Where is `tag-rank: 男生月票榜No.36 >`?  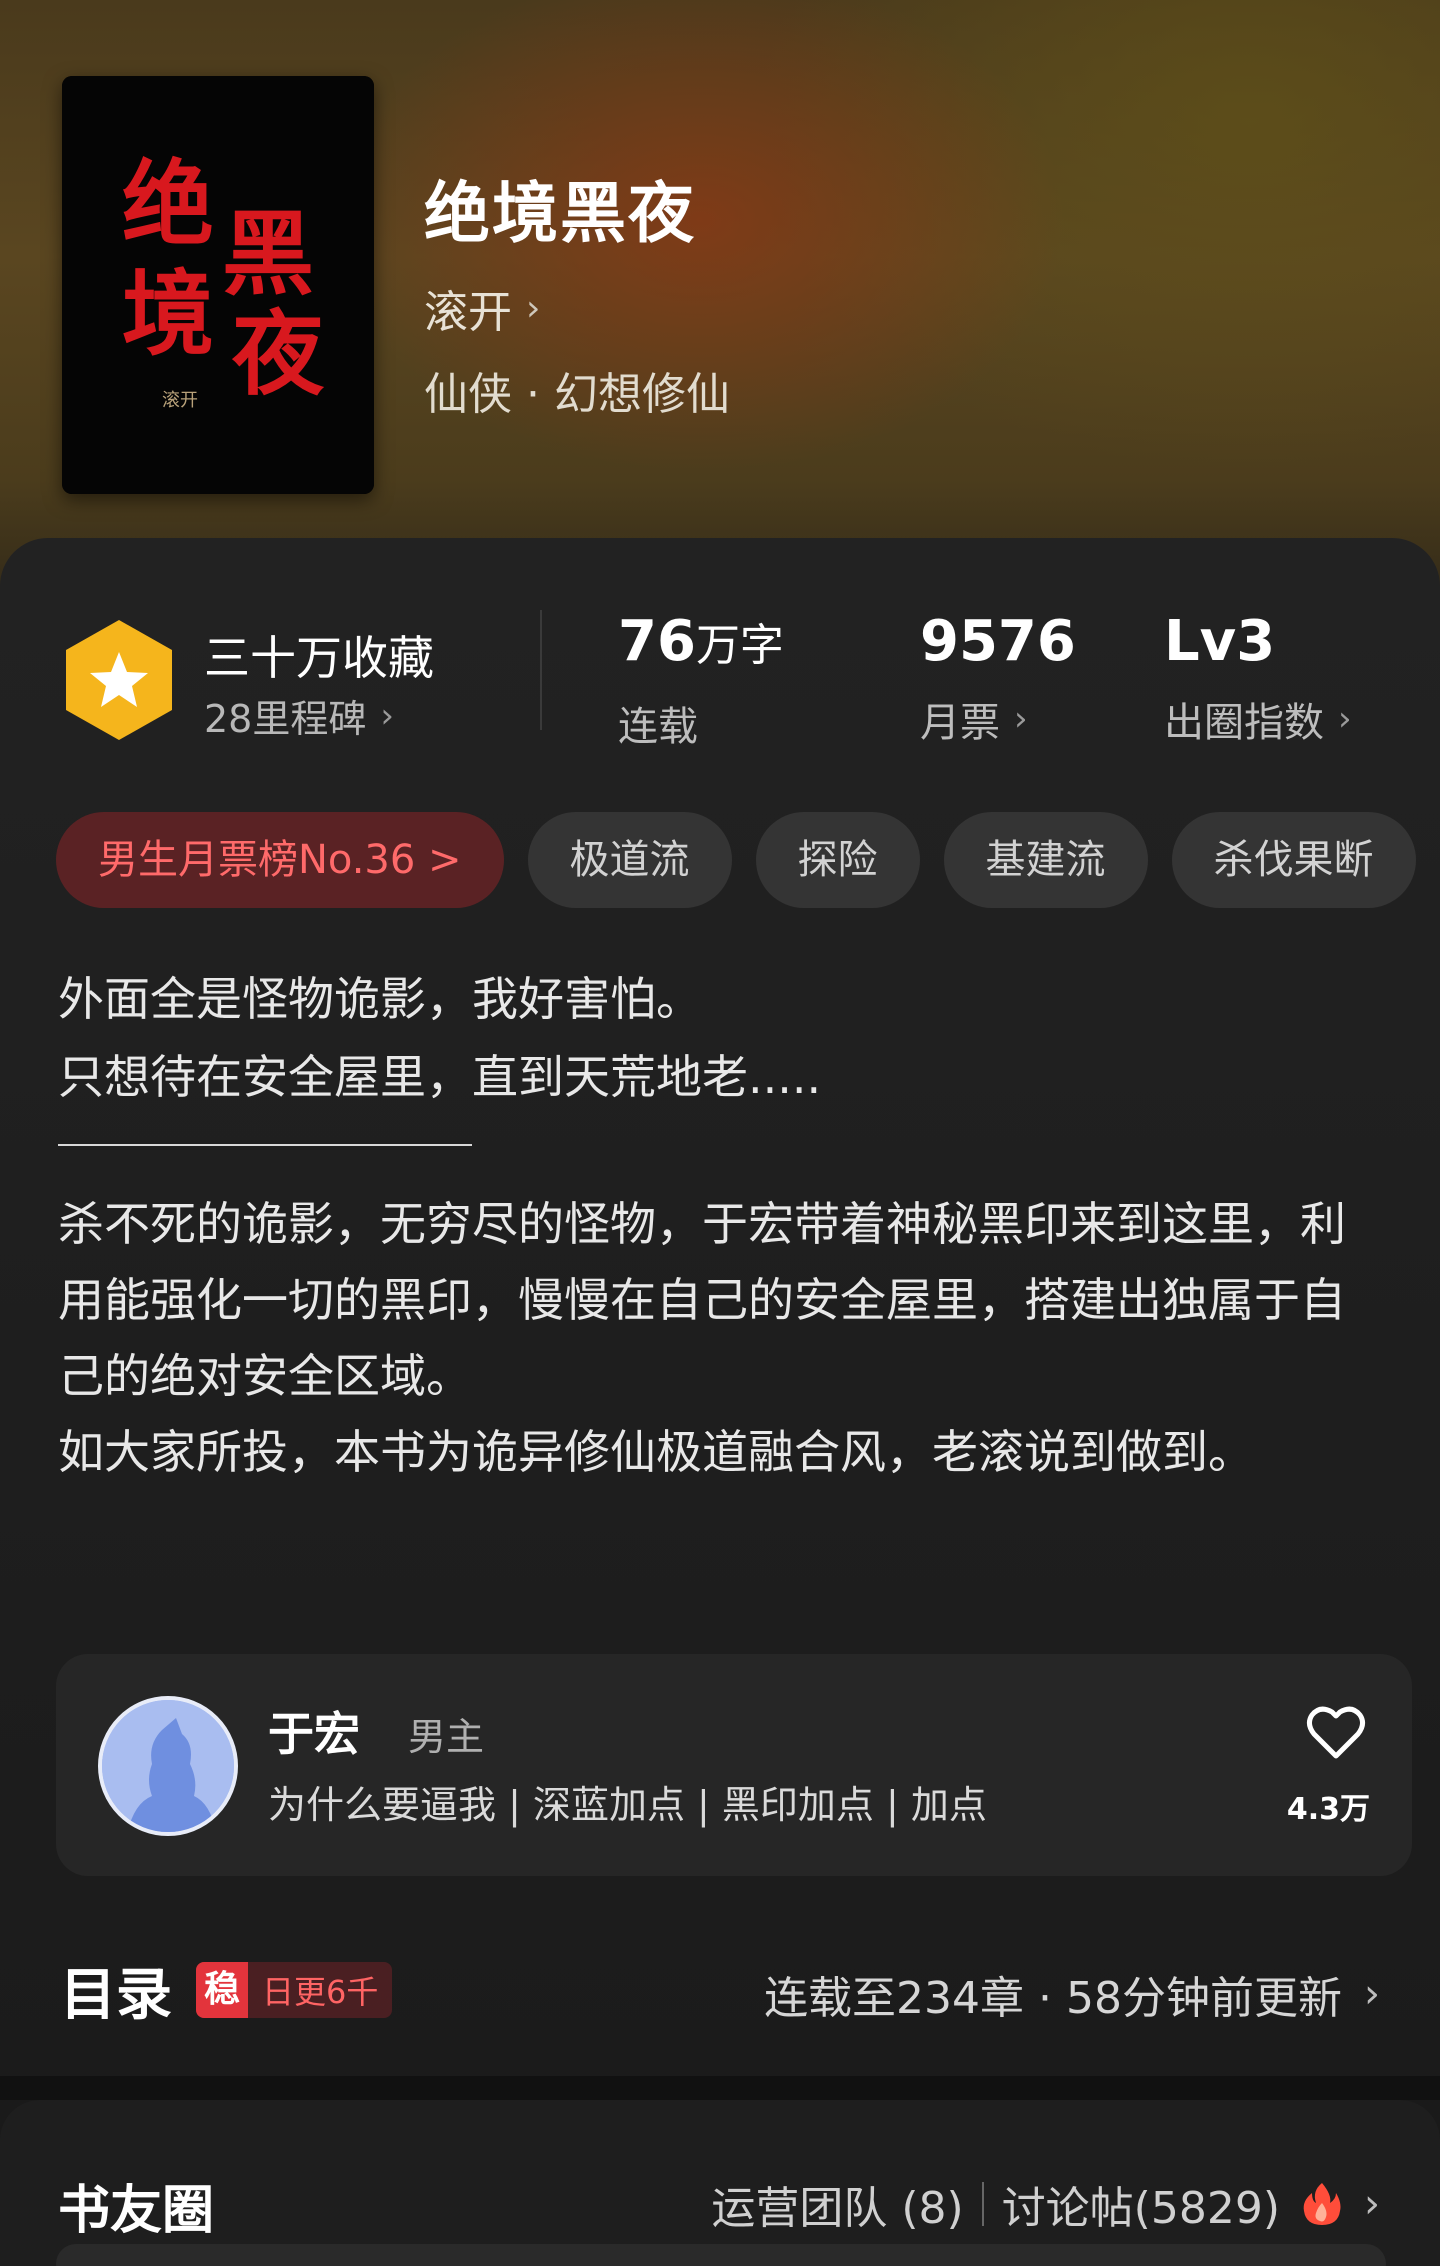
tag-rank: 男生月票榜No.36 > is located at coordinates (280, 860).